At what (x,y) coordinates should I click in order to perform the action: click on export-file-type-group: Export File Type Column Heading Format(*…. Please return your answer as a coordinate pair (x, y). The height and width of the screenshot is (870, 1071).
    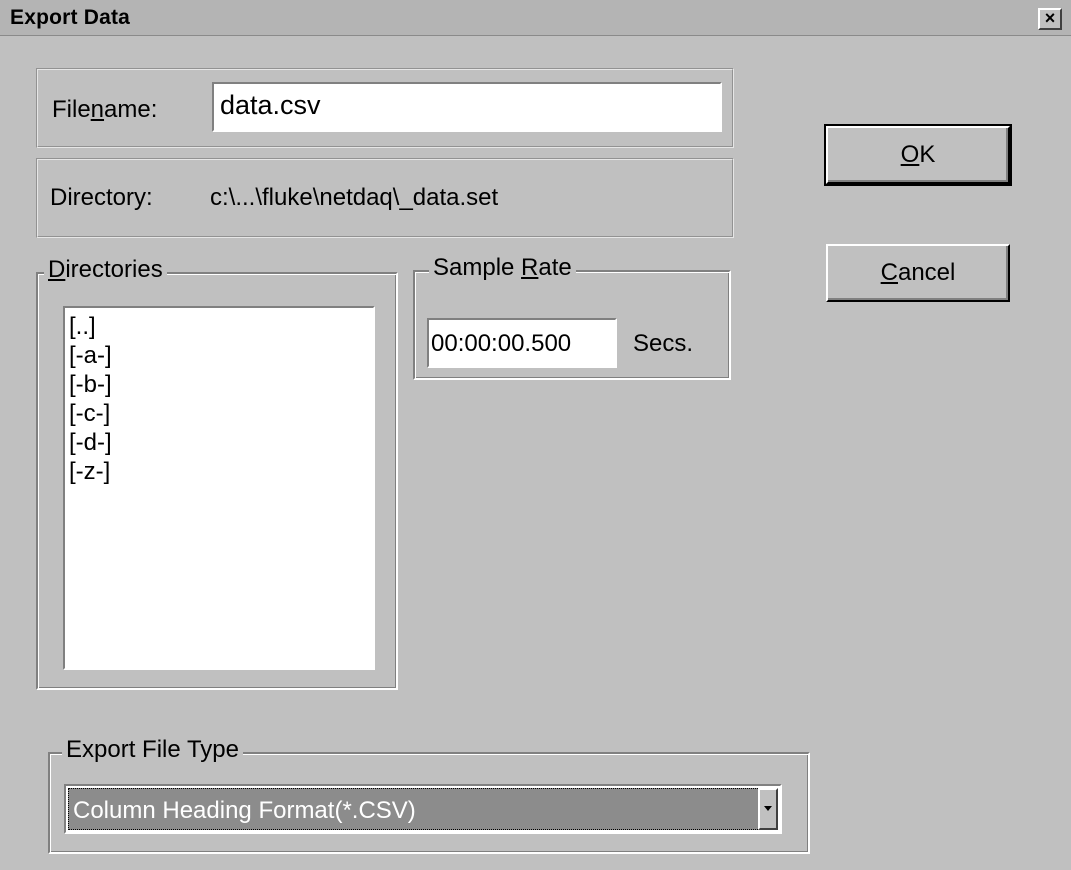
    Looking at the image, I should click on (429, 795).